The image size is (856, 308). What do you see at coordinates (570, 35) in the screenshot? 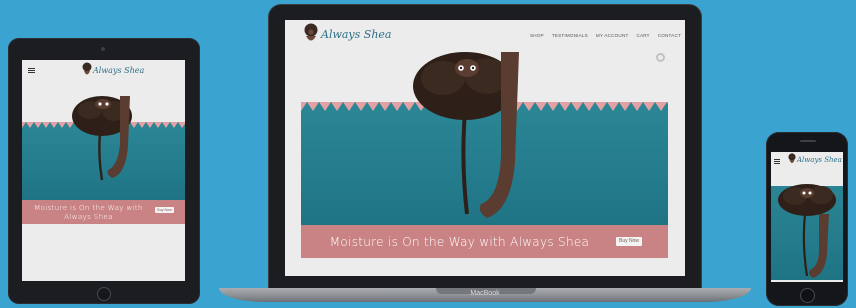
I see `nav-testimonials: TESTIMONIALS` at bounding box center [570, 35].